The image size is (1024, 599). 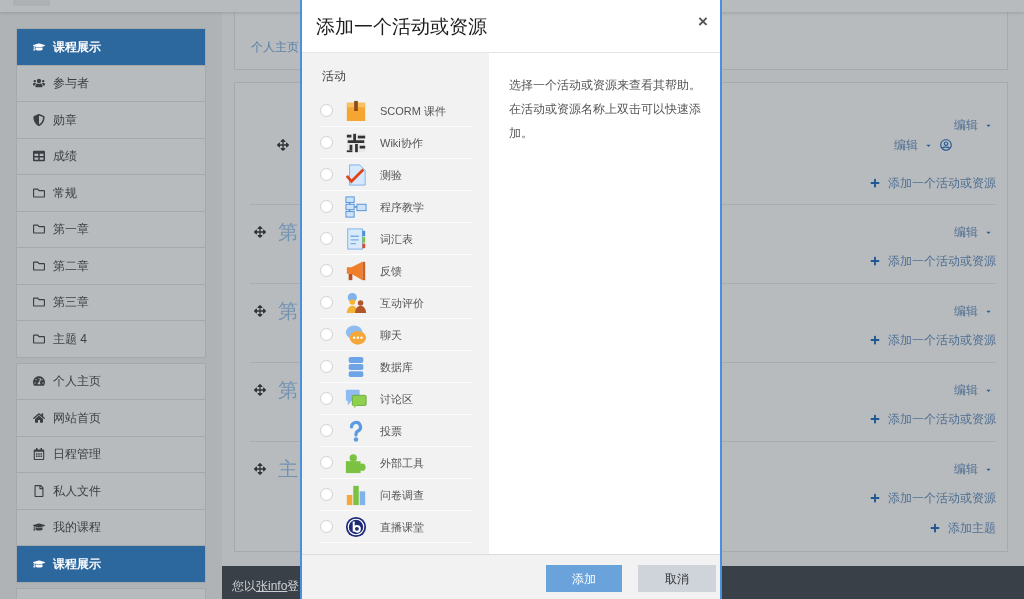 What do you see at coordinates (111, 527) in the screenshot?
I see `sidebar-item: 我的课程` at bounding box center [111, 527].